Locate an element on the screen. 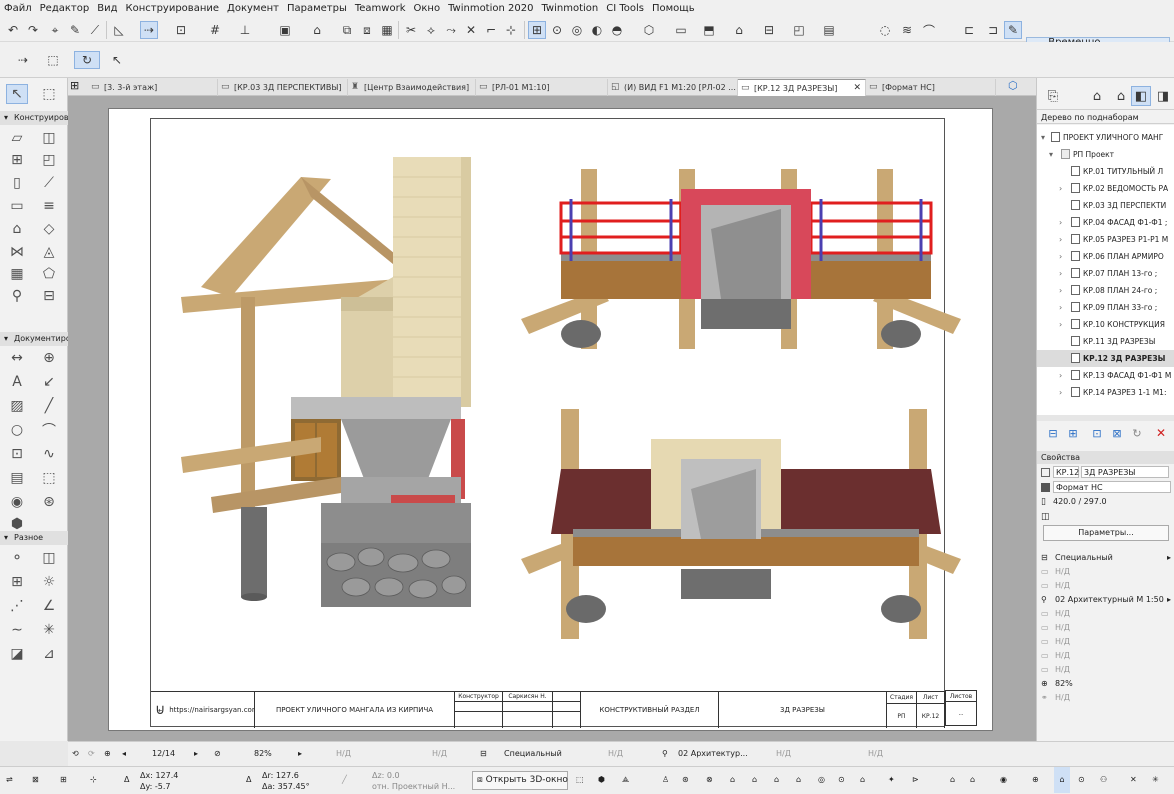 The width and height of the screenshot is (1174, 794). tab-overview-icon: ⊞ is located at coordinates (74, 85).